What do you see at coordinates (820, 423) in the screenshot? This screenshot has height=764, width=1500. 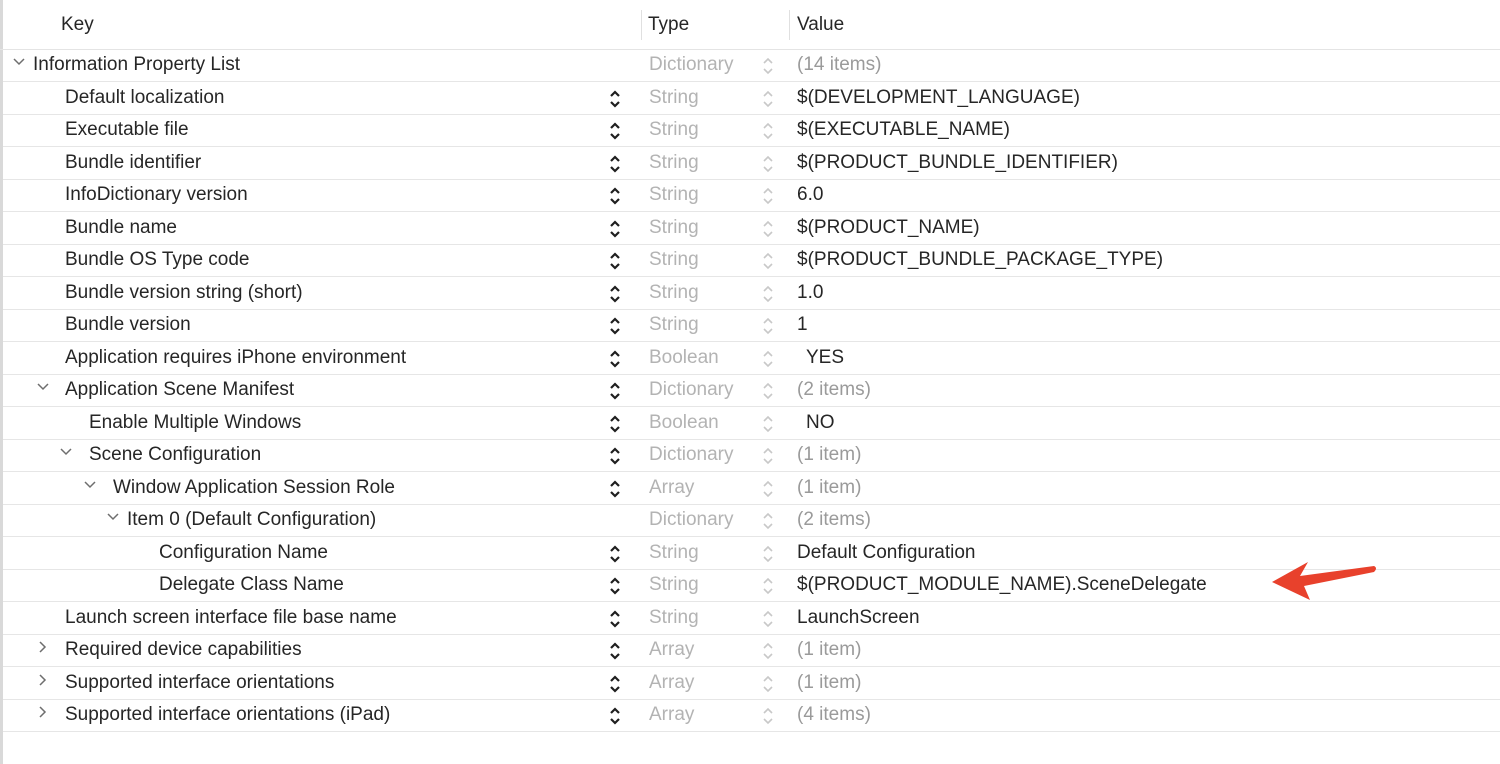 I see `row-value: NO` at bounding box center [820, 423].